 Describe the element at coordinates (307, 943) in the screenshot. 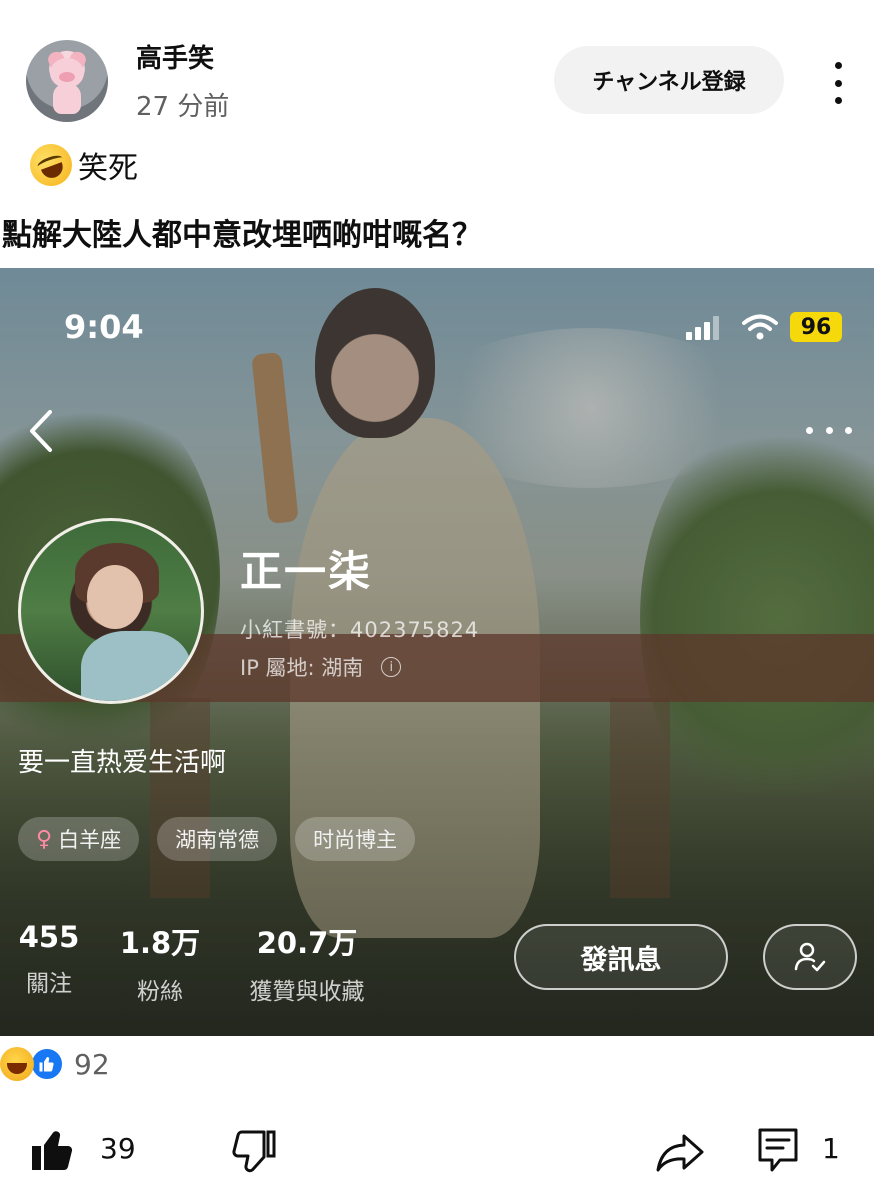

I see `stat-value: 20.7万` at that location.